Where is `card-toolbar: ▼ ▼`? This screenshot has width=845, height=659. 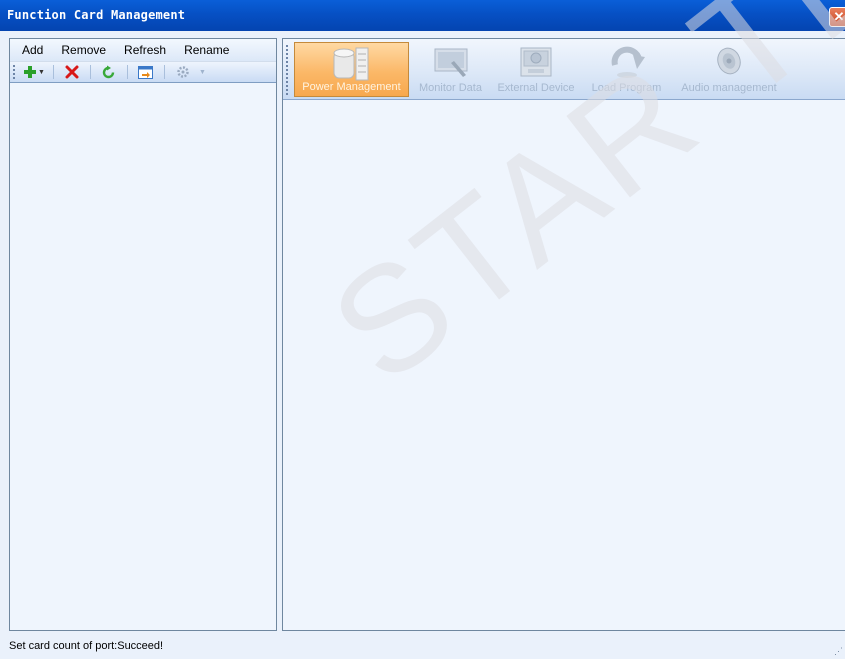
card-toolbar: ▼ ▼ is located at coordinates (143, 72).